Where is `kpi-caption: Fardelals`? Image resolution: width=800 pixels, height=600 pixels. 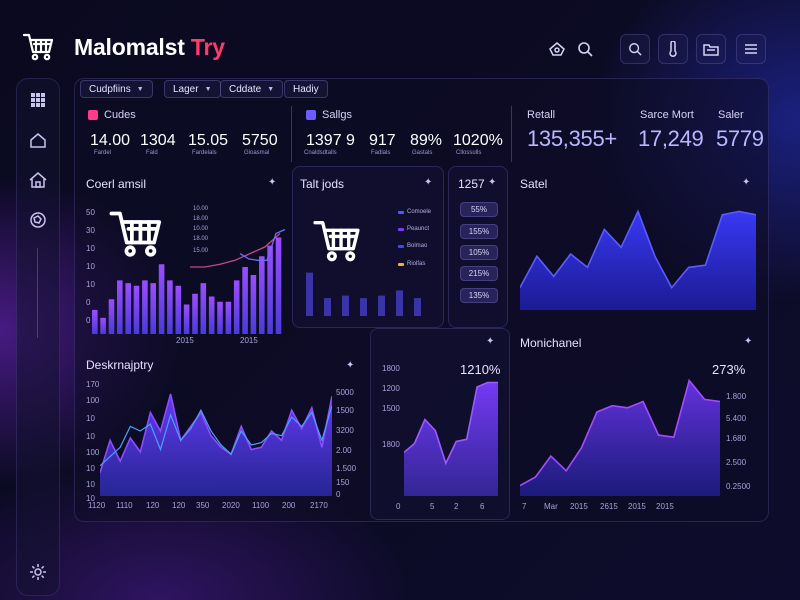 kpi-caption: Fardelals is located at coordinates (204, 153).